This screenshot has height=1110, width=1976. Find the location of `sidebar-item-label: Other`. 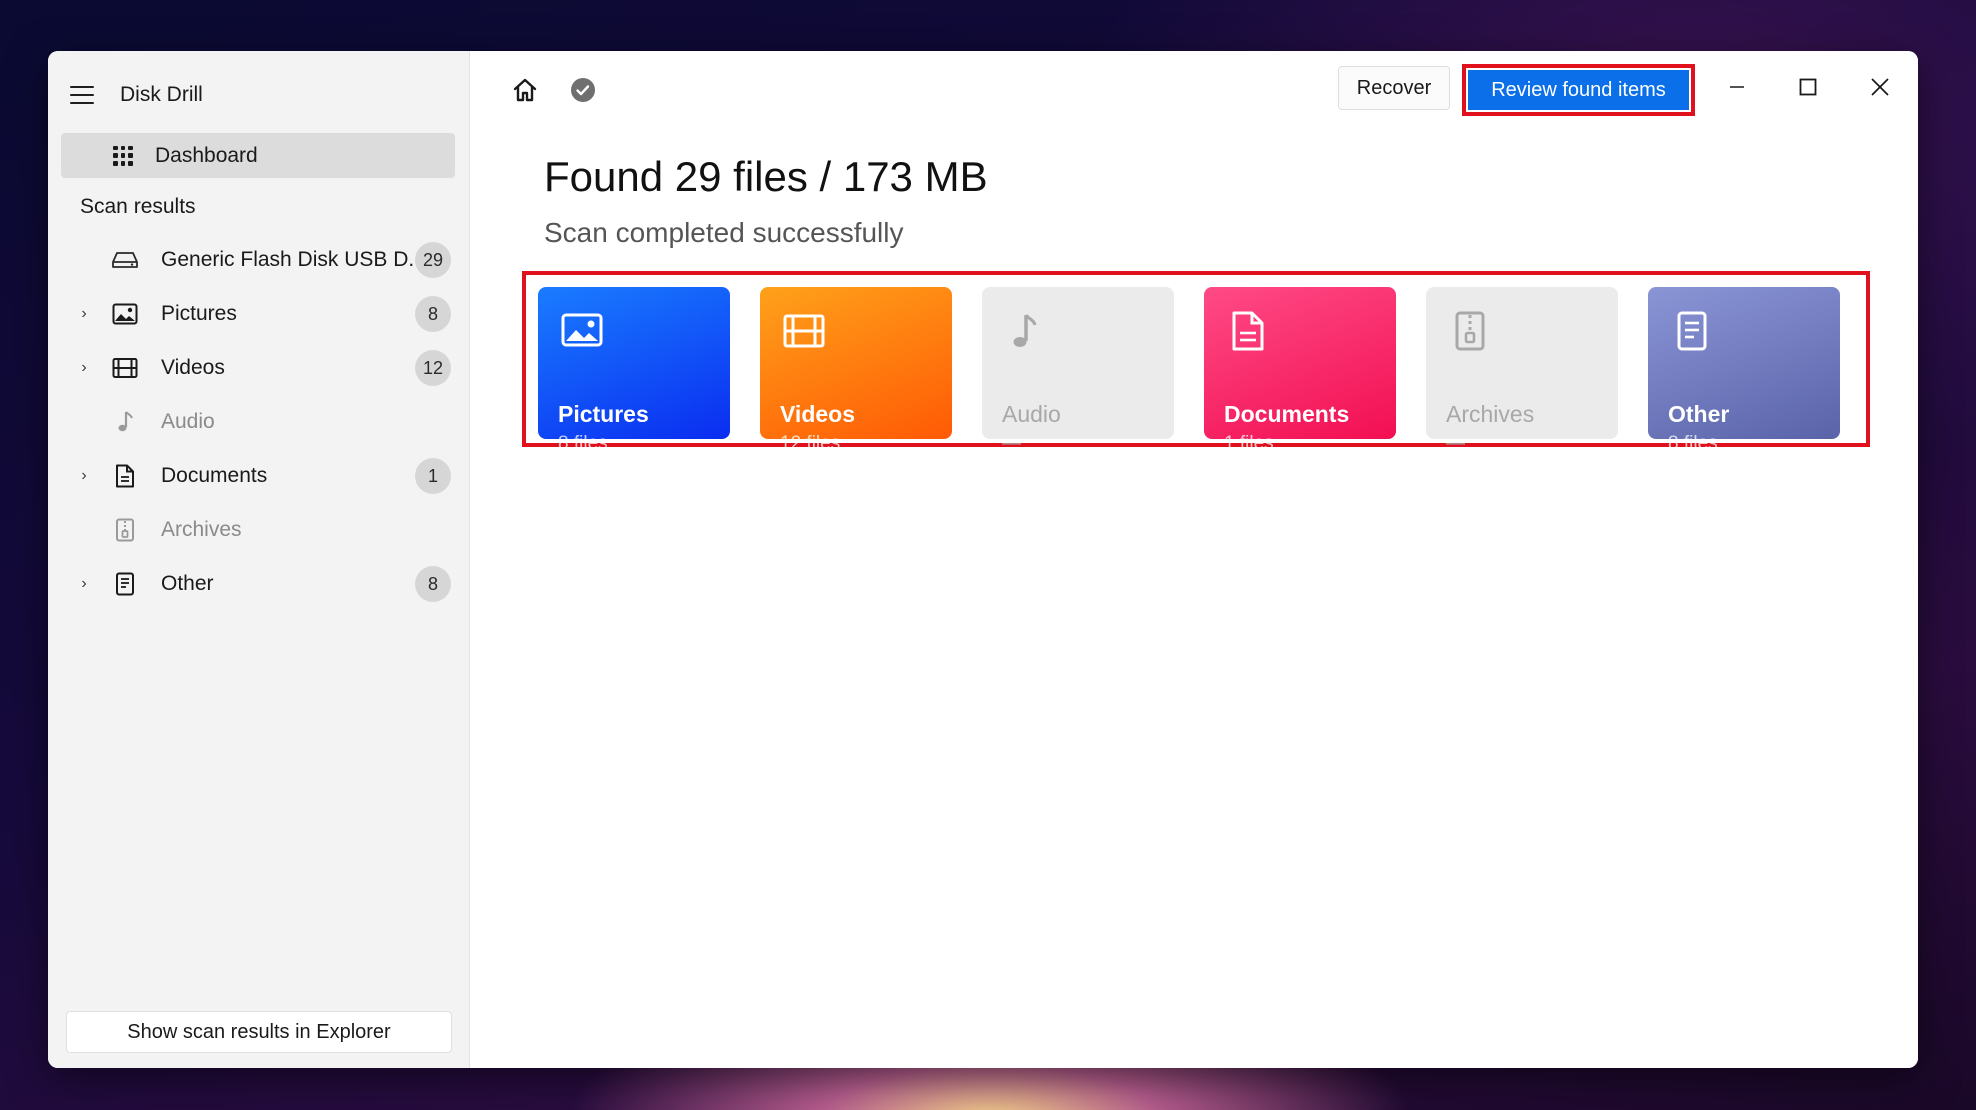

sidebar-item-label: Other is located at coordinates (187, 583).